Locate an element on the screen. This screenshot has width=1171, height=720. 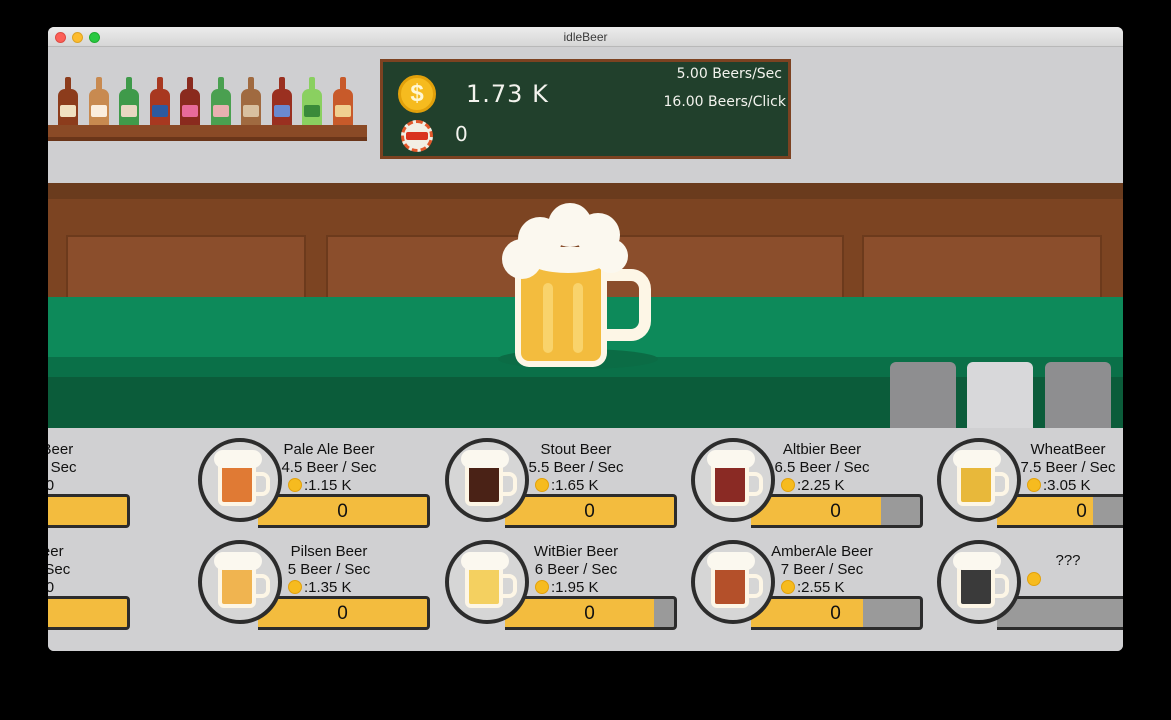
beer-mug-click-target is located at coordinates (588, 289).